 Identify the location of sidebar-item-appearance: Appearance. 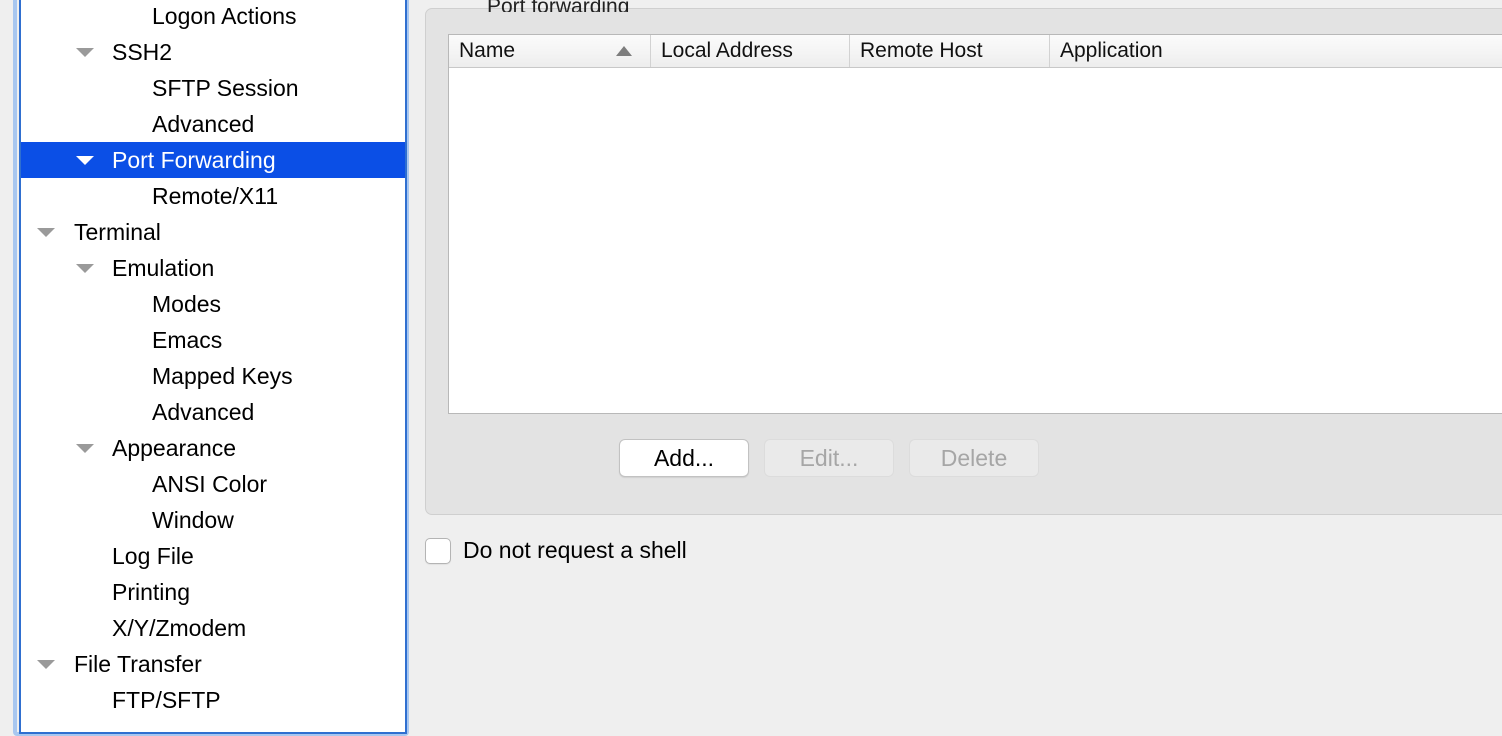
(213, 448).